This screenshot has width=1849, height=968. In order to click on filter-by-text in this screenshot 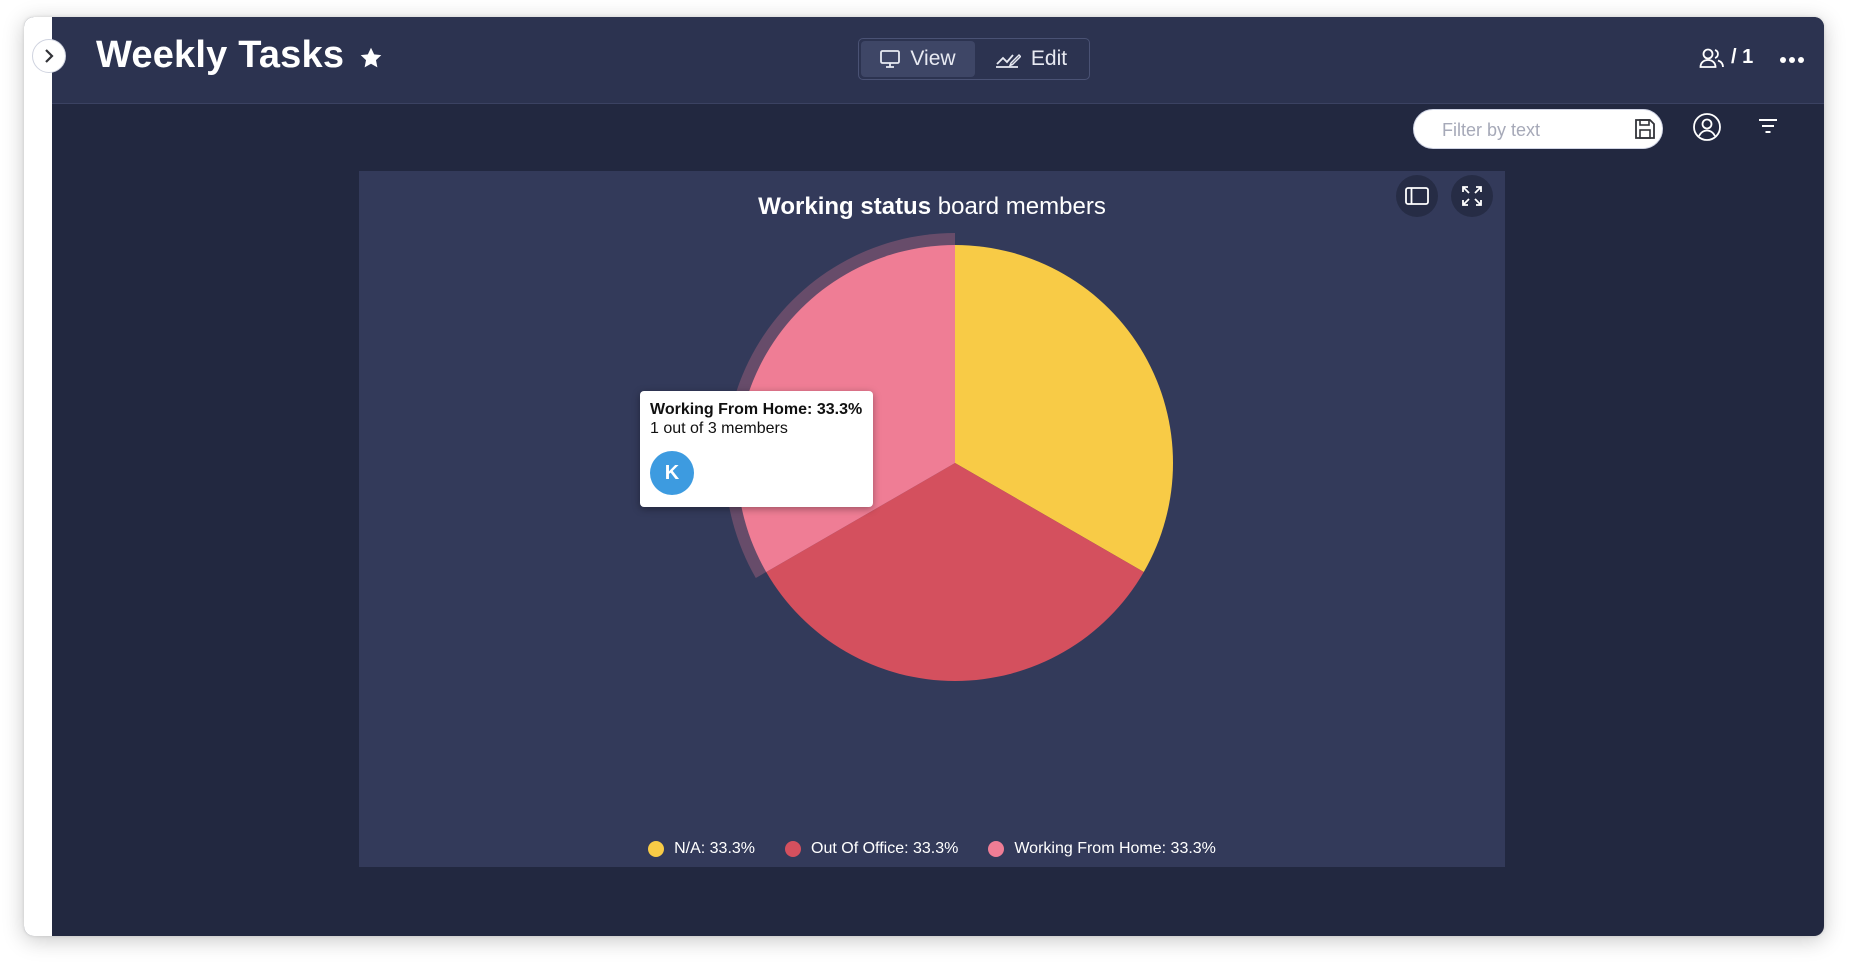, I will do `click(1538, 129)`.